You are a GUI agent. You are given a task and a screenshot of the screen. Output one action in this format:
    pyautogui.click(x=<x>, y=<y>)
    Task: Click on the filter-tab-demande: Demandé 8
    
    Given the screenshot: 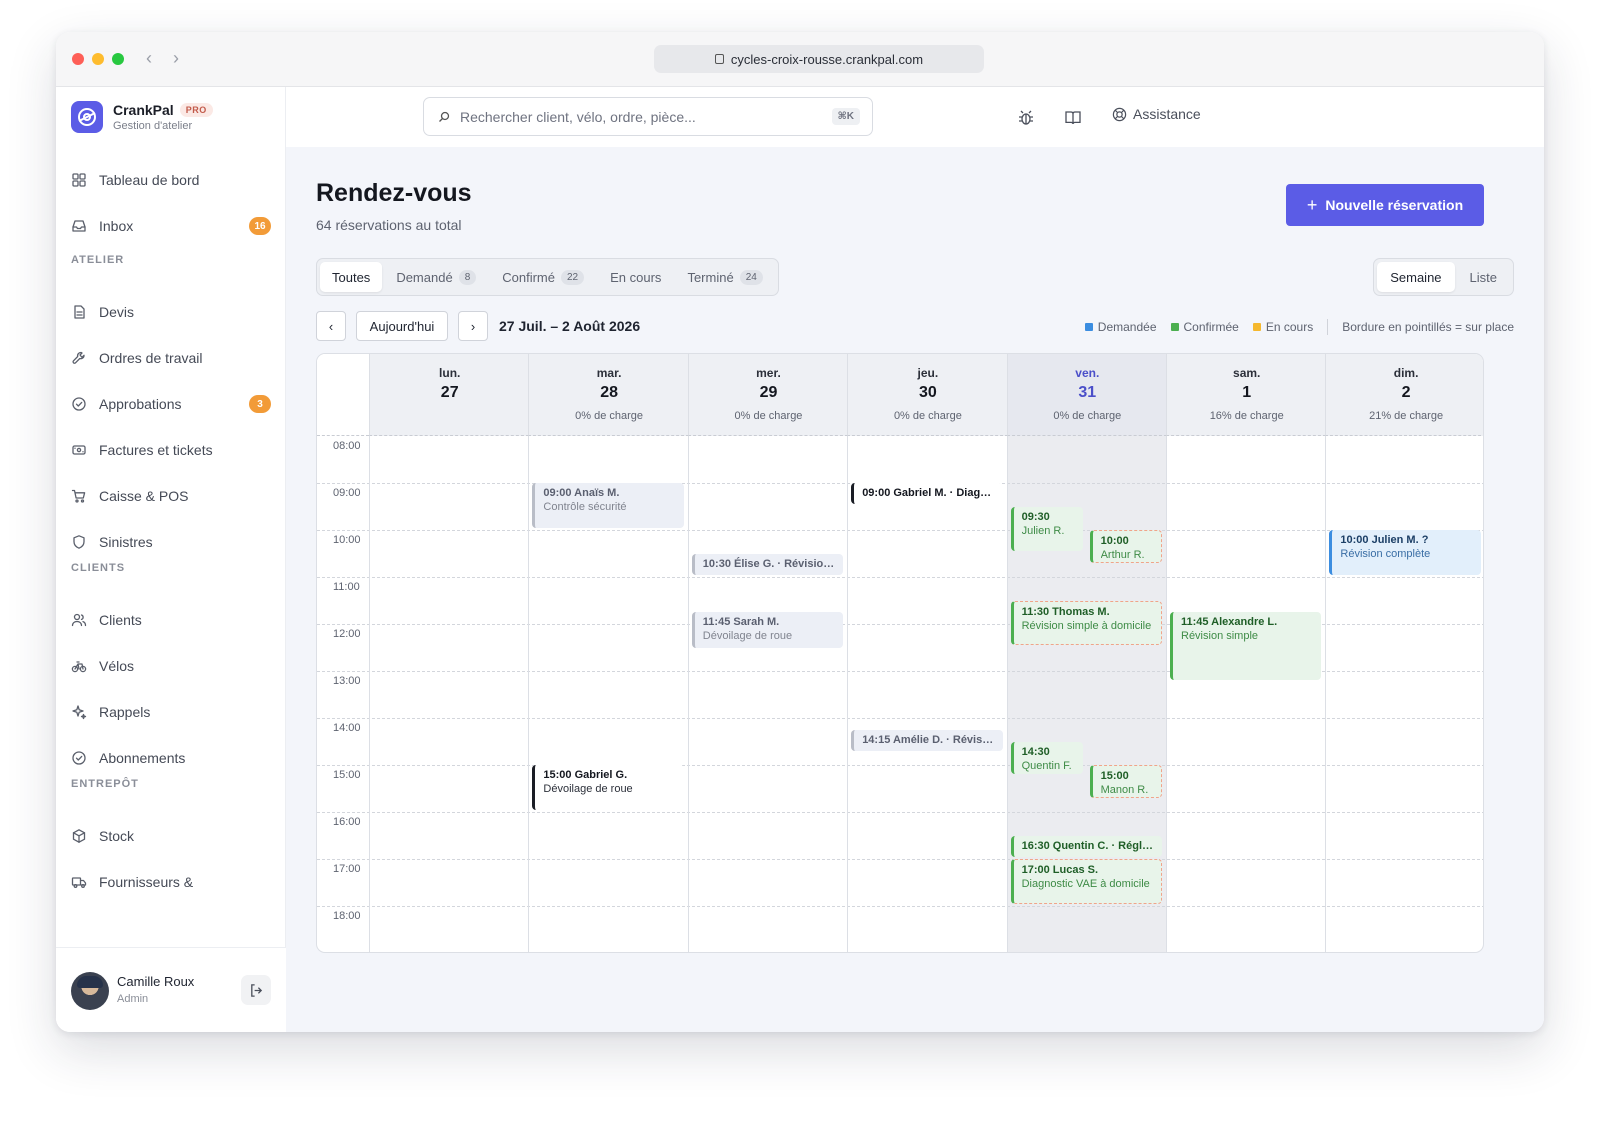 What is the action you would take?
    pyautogui.click(x=436, y=277)
    